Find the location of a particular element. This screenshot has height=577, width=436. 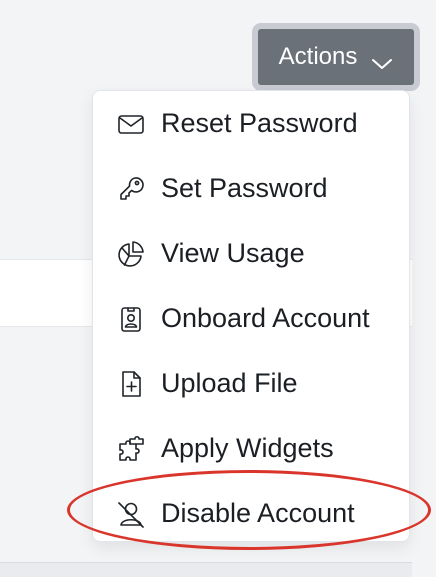

menu-item-disable-account: Disable Account is located at coordinates (251, 513).